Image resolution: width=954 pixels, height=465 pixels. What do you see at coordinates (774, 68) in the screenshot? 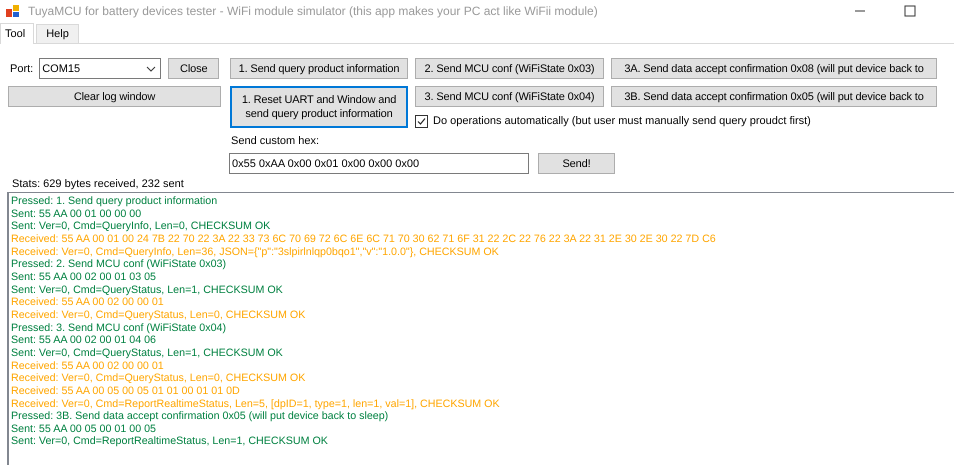
I see `action-button: 3A. Send data accept confirmation 0x08 (will put device back to` at bounding box center [774, 68].